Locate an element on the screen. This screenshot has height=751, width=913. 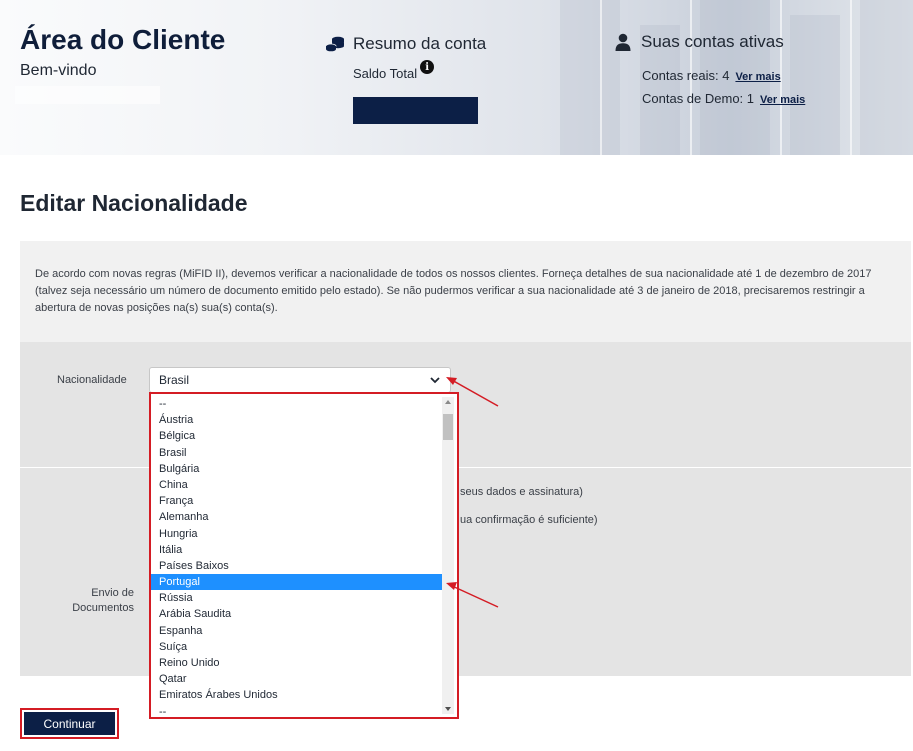
continue-highlight: Continuar is located at coordinates (69, 723).